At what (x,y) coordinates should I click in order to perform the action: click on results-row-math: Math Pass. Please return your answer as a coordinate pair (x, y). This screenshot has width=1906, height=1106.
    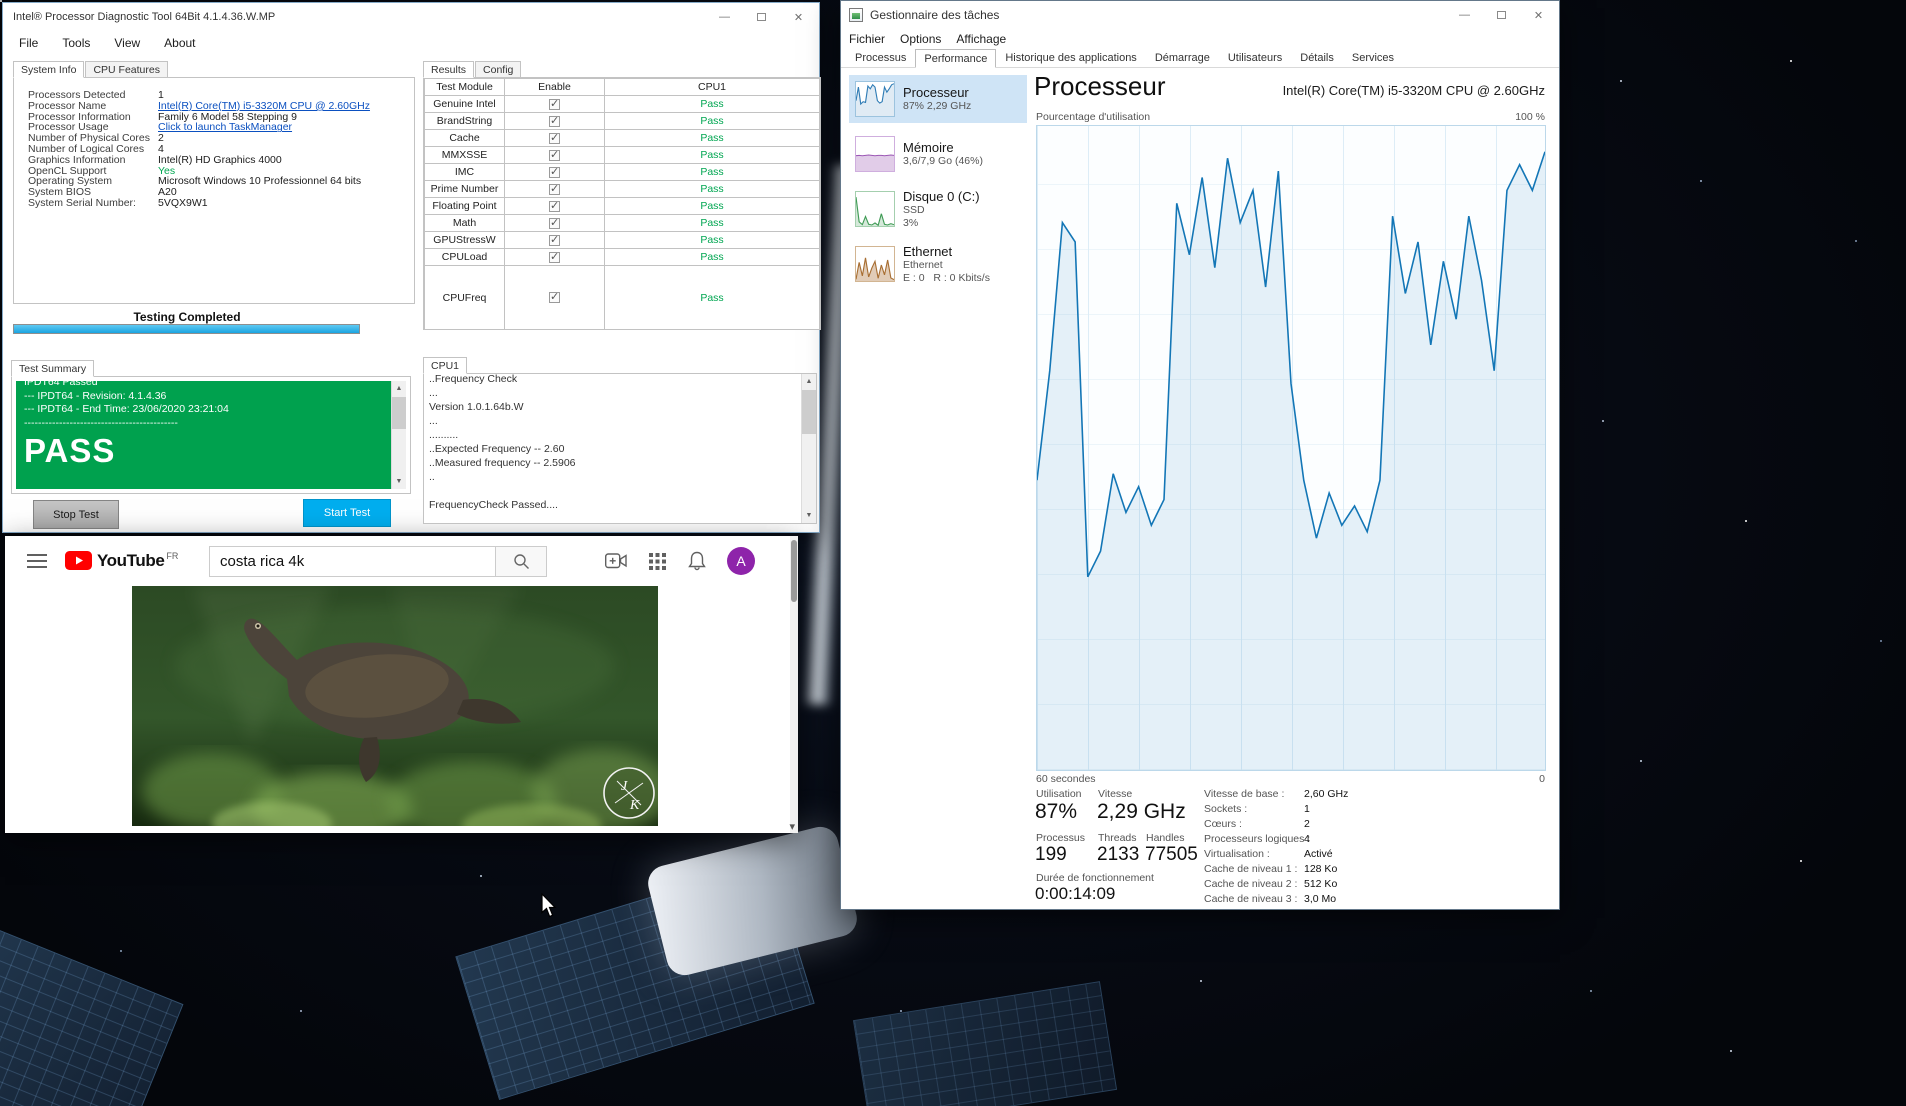
    Looking at the image, I should click on (622, 223).